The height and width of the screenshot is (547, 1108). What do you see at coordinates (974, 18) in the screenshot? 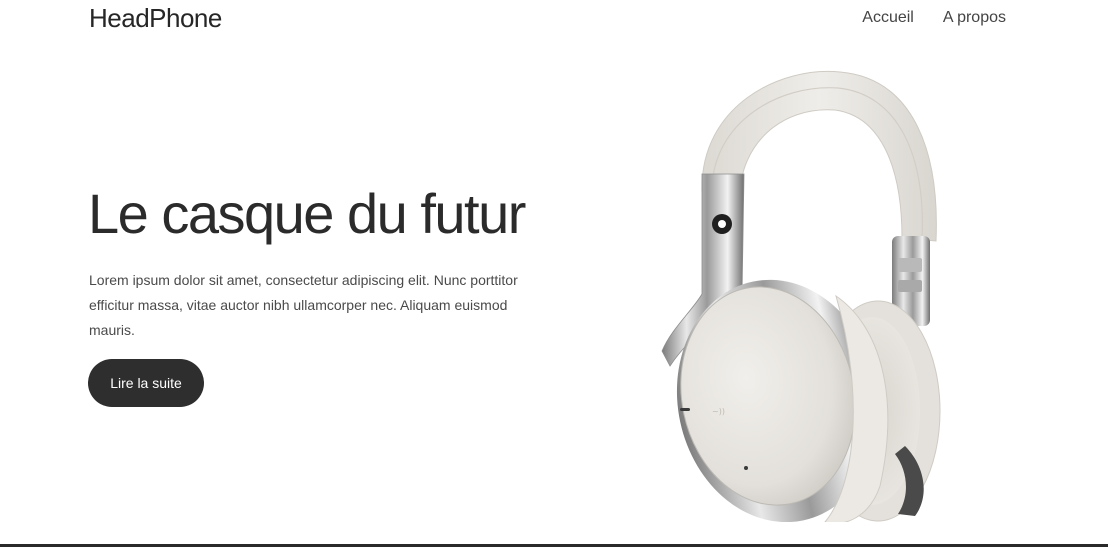
I see `nav-link-a-propos: A propos` at bounding box center [974, 18].